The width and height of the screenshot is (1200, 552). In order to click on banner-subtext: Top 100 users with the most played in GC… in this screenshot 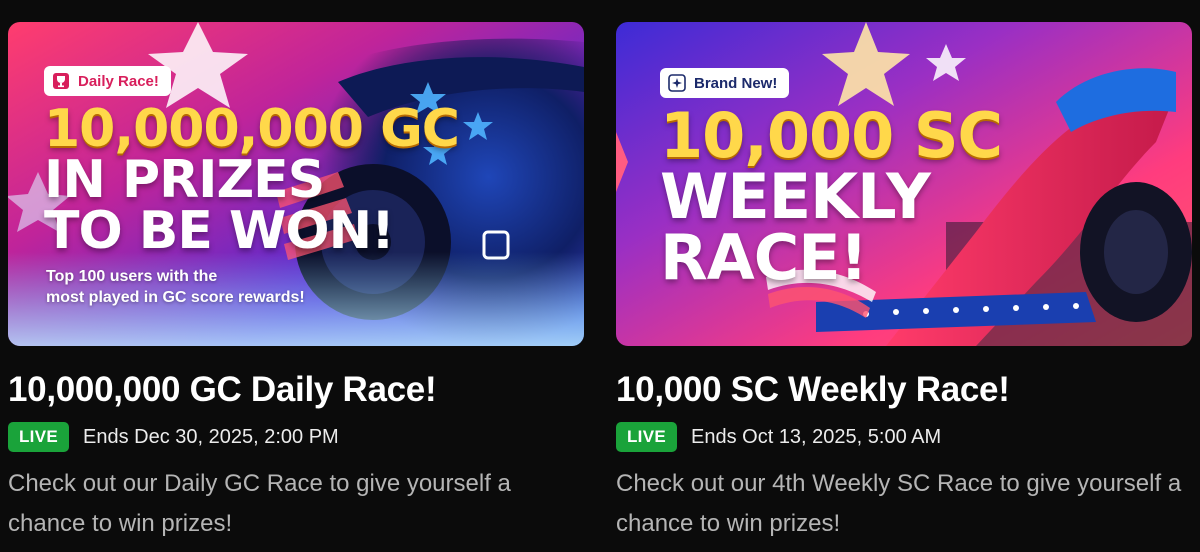, I will do `click(175, 287)`.